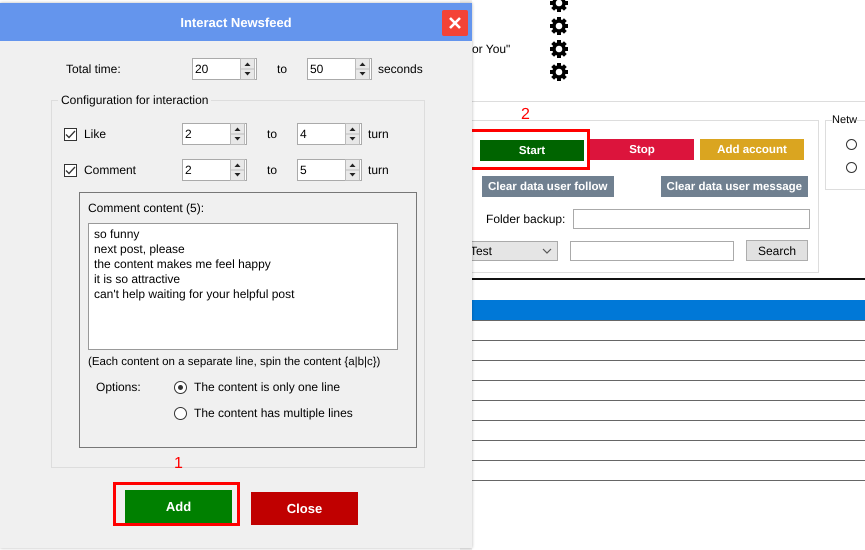 The image size is (865, 550). Describe the element at coordinates (236, 22) in the screenshot. I see `window-title: Interact Newsfeed` at that location.